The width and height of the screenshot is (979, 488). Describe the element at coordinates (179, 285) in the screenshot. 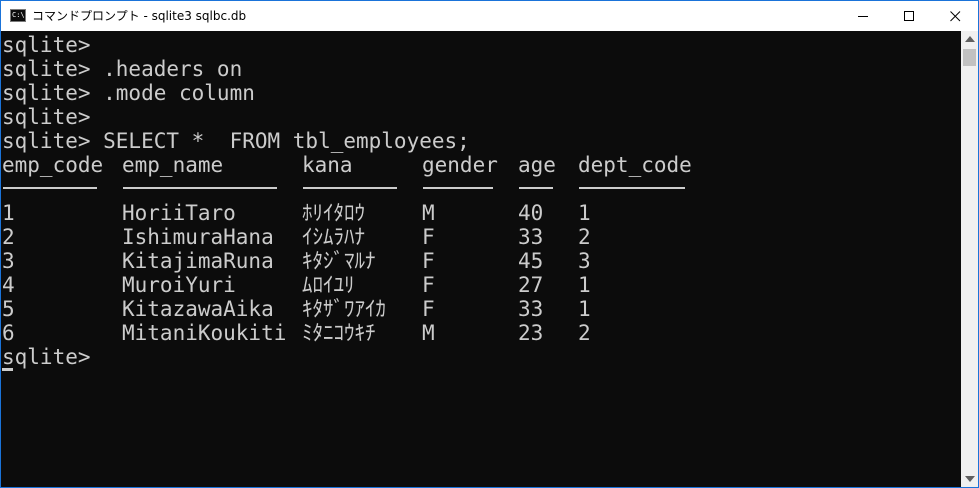

I see `cell-emp-name: MuroiYuri` at that location.